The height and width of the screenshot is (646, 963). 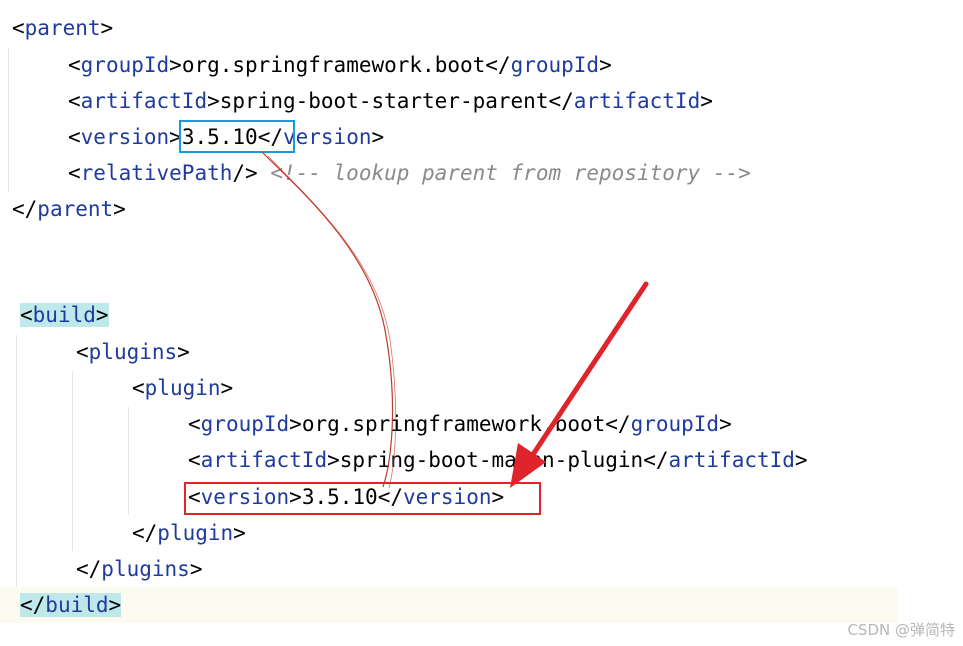 What do you see at coordinates (901, 630) in the screenshot?
I see `csdn-watermark: CSDN @弹简特` at bounding box center [901, 630].